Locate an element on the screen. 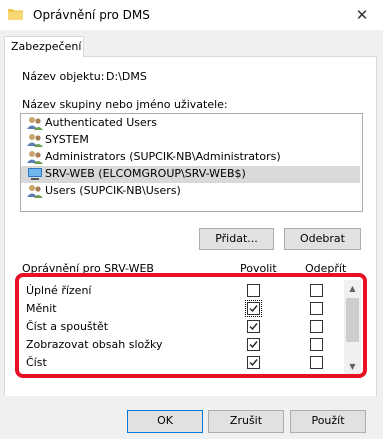  apply-button: Použít is located at coordinates (328, 421).